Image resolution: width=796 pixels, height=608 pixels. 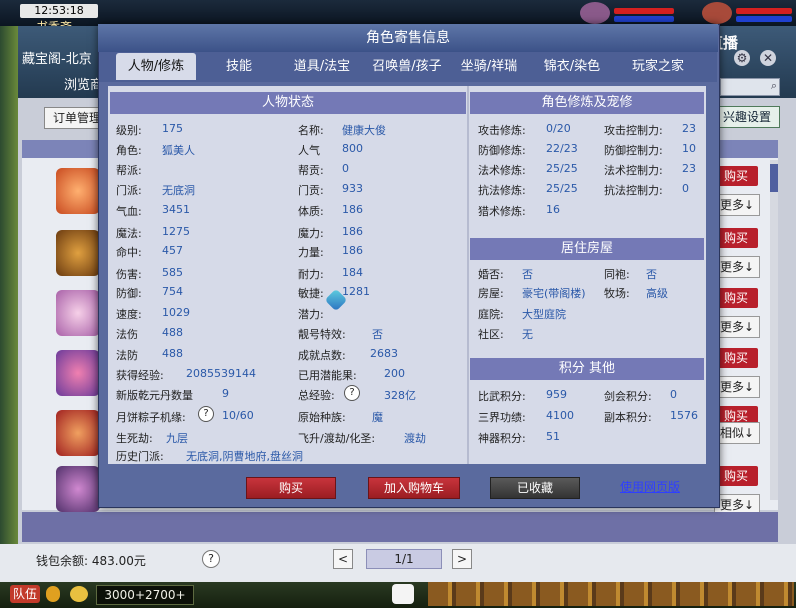 What do you see at coordinates (129, 293) in the screenshot?
I see `stat-label: 防御:` at bounding box center [129, 293].